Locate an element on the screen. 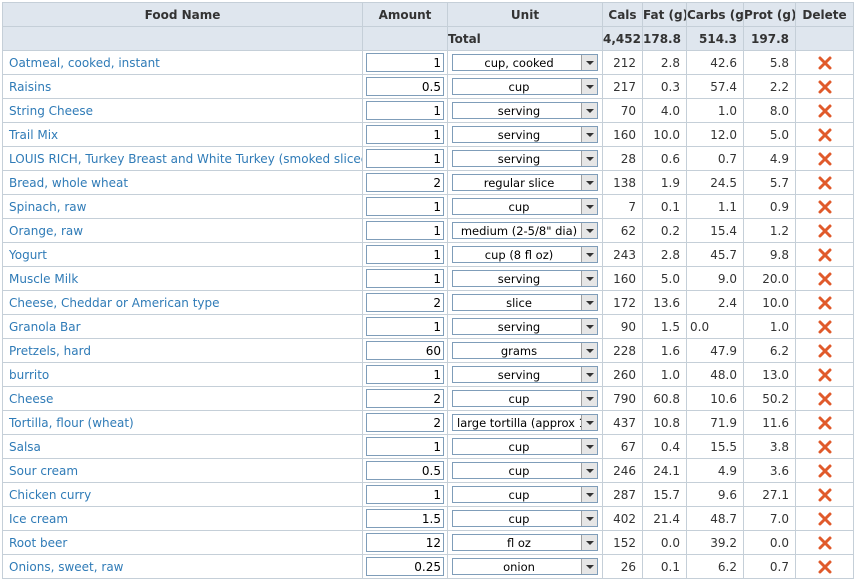  food-name-link: Yogurt is located at coordinates (28, 255).